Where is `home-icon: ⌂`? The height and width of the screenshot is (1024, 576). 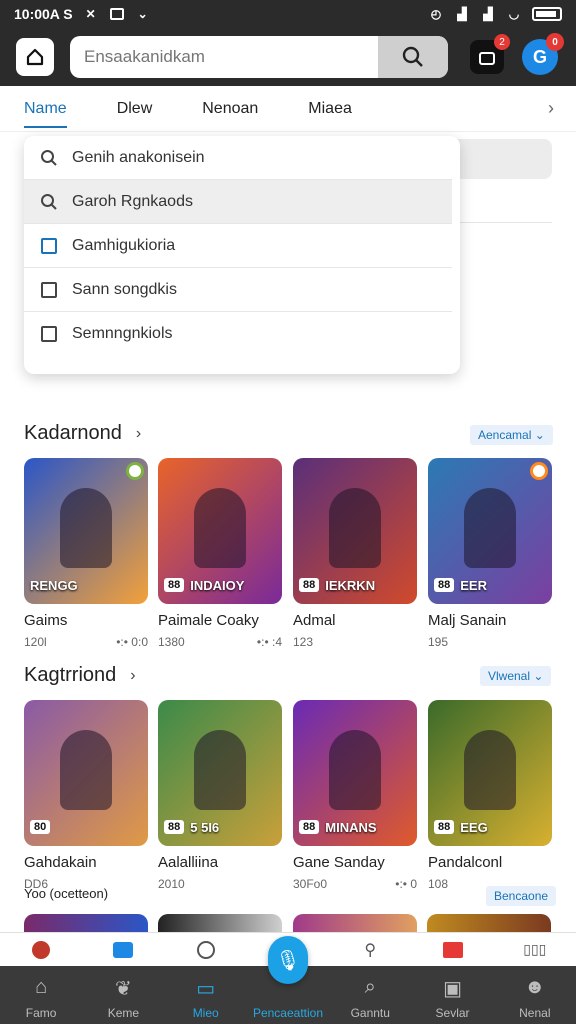 home-icon: ⌂ is located at coordinates (41, 987).